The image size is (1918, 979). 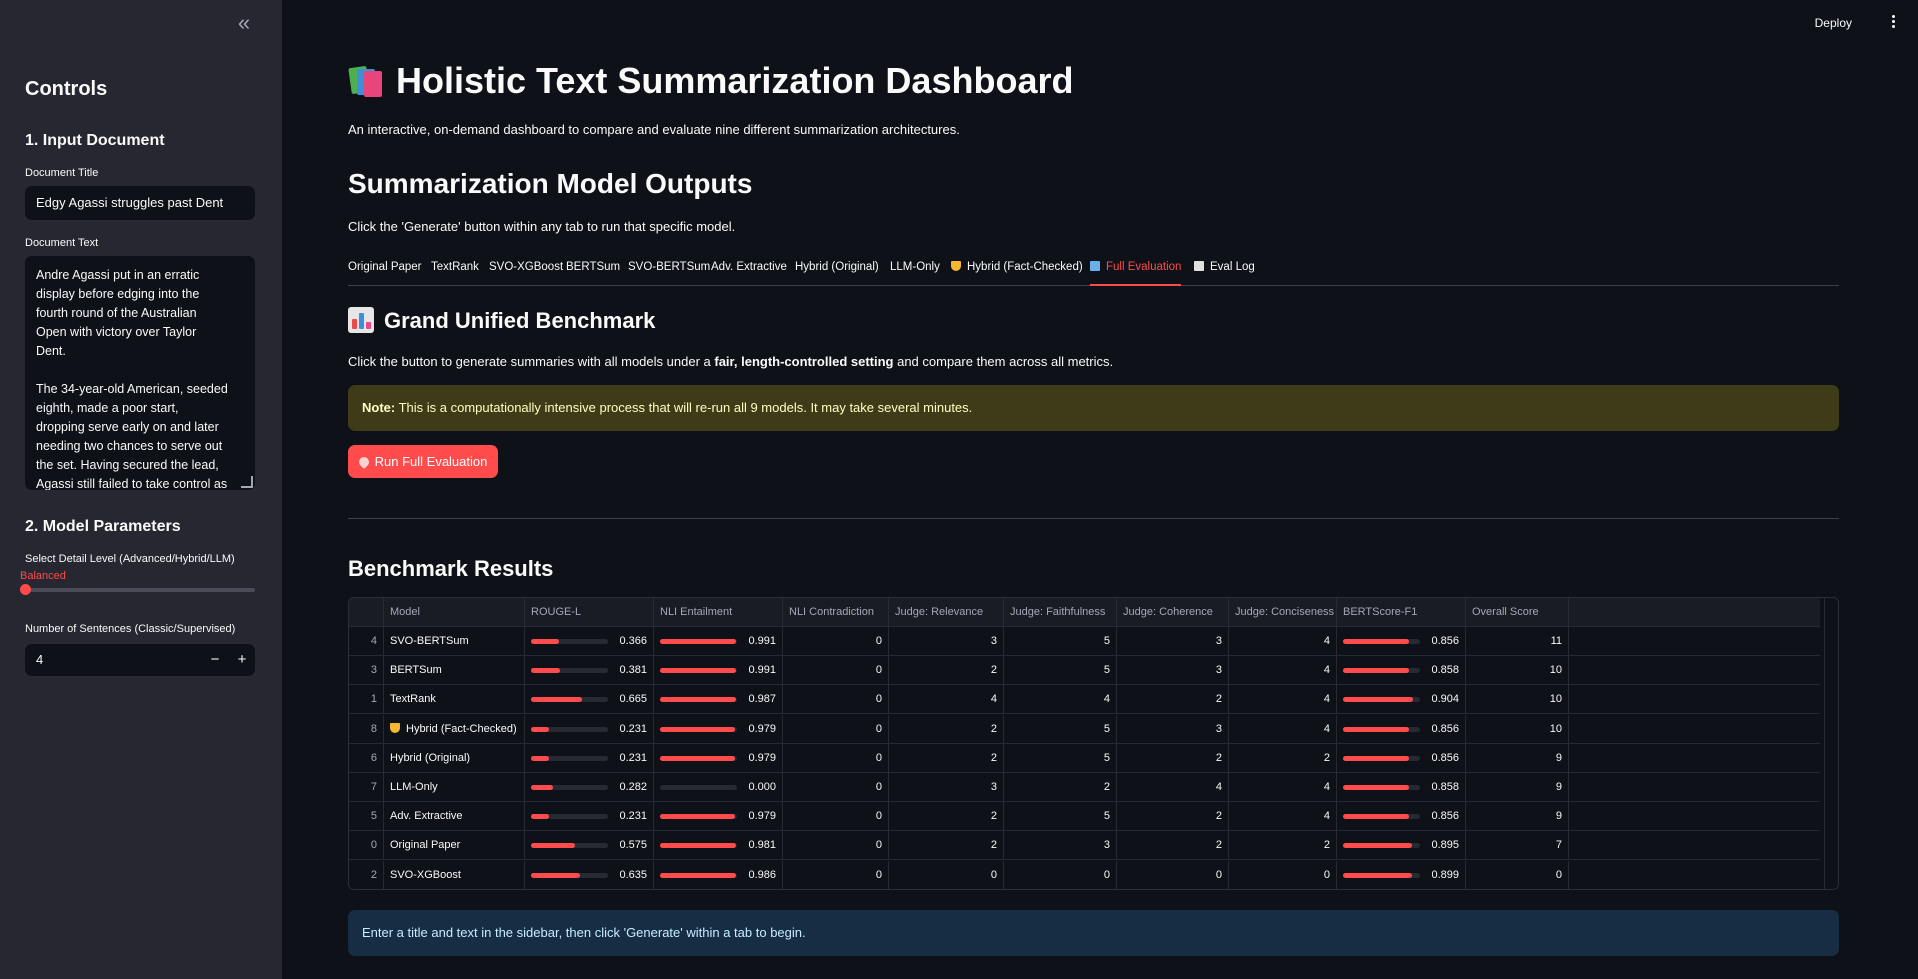 I want to click on column-header: ROUGE-L, so click(x=589, y=612).